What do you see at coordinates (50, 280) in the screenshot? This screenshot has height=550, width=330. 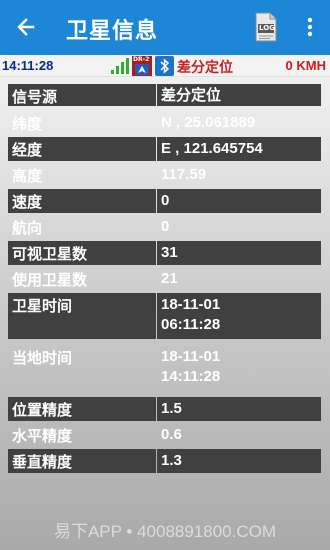 I see `row-label: 使用卫星数` at bounding box center [50, 280].